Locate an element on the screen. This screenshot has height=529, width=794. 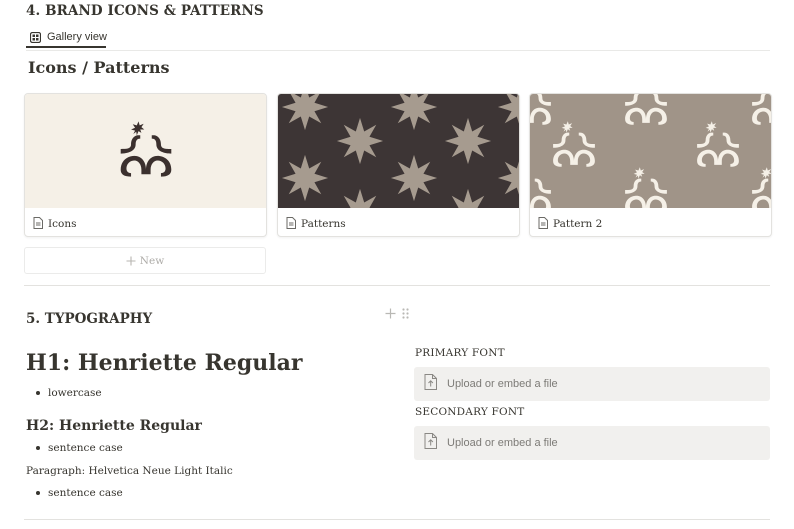
plus-icon is located at coordinates (131, 260).